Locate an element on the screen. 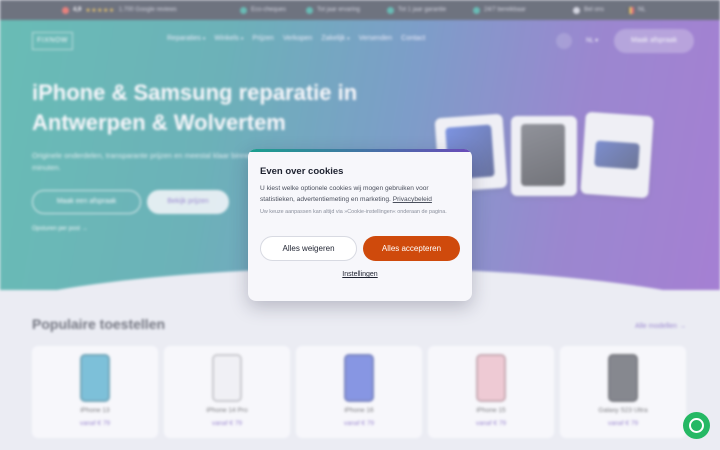 The height and width of the screenshot is (450, 720). whatsapp-icon is located at coordinates (696, 425).